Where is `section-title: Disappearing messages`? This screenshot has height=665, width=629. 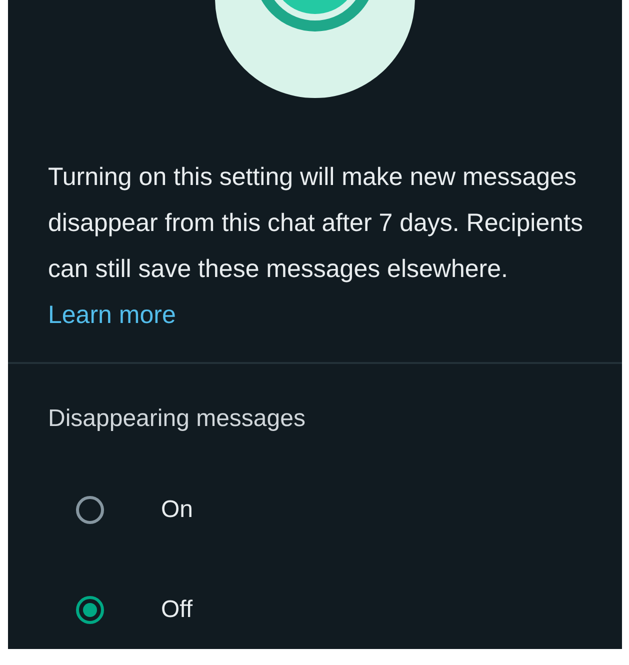
section-title: Disappearing messages is located at coordinates (177, 419).